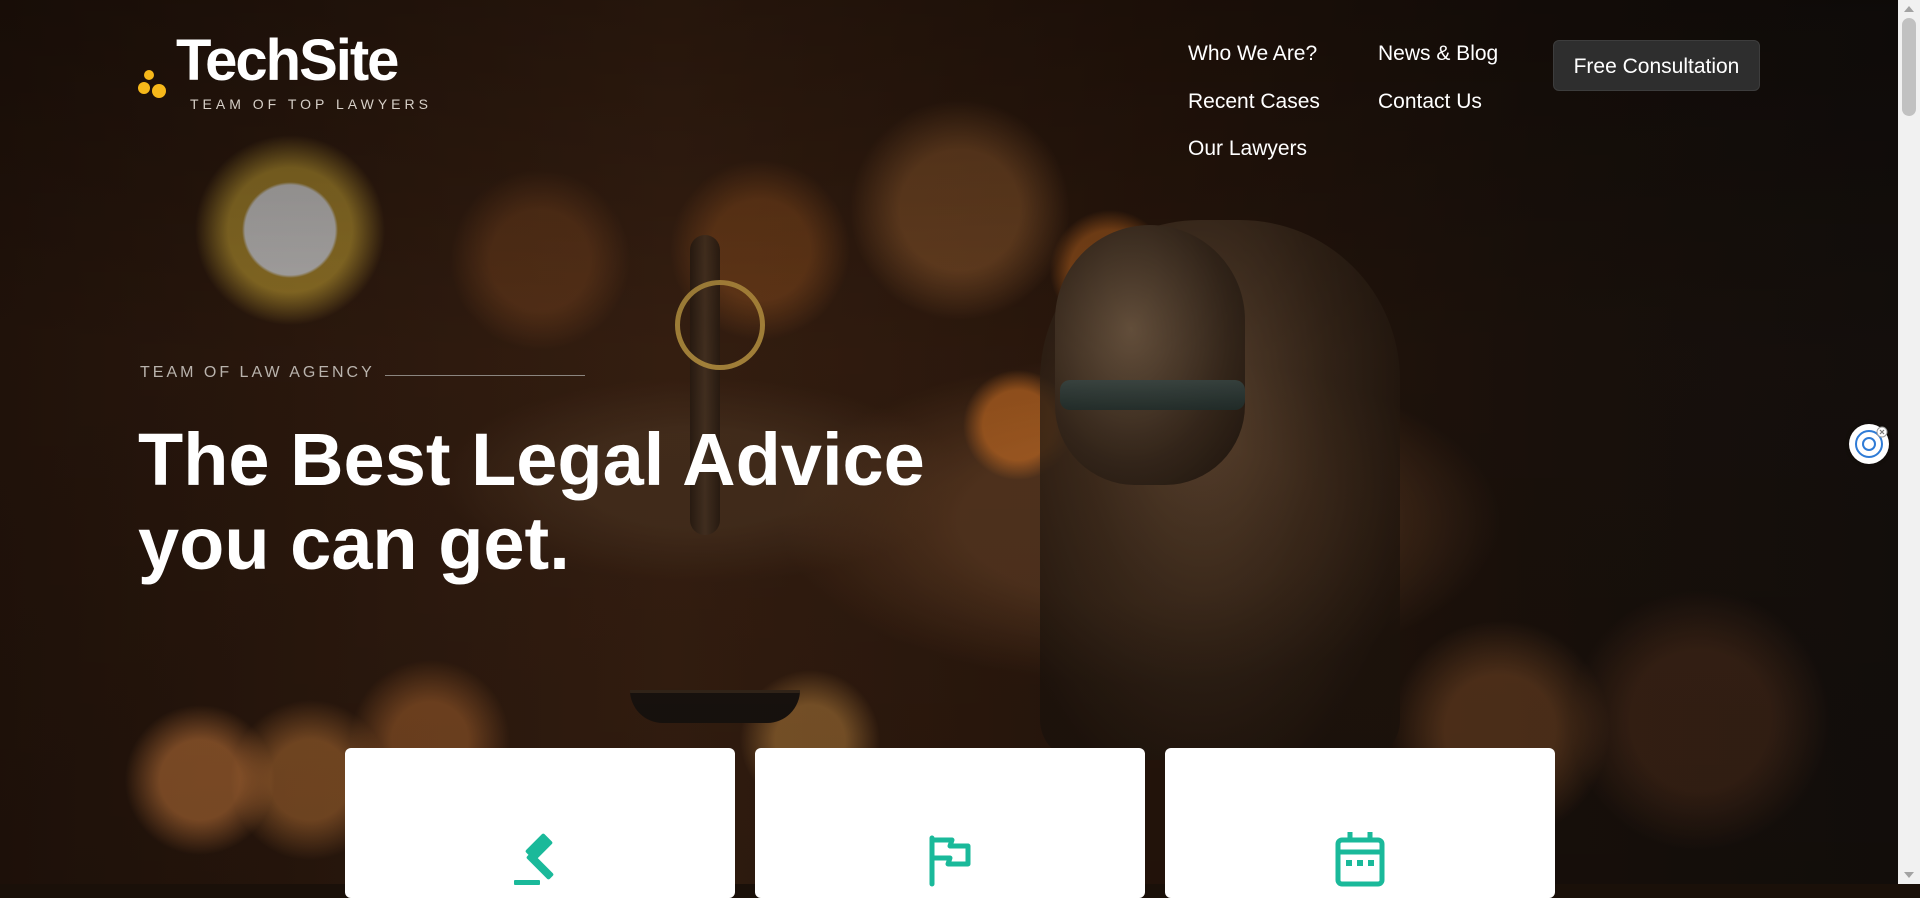 Image resolution: width=1920 pixels, height=898 pixels. Describe the element at coordinates (1360, 823) in the screenshot. I see `service-card-calendar` at that location.